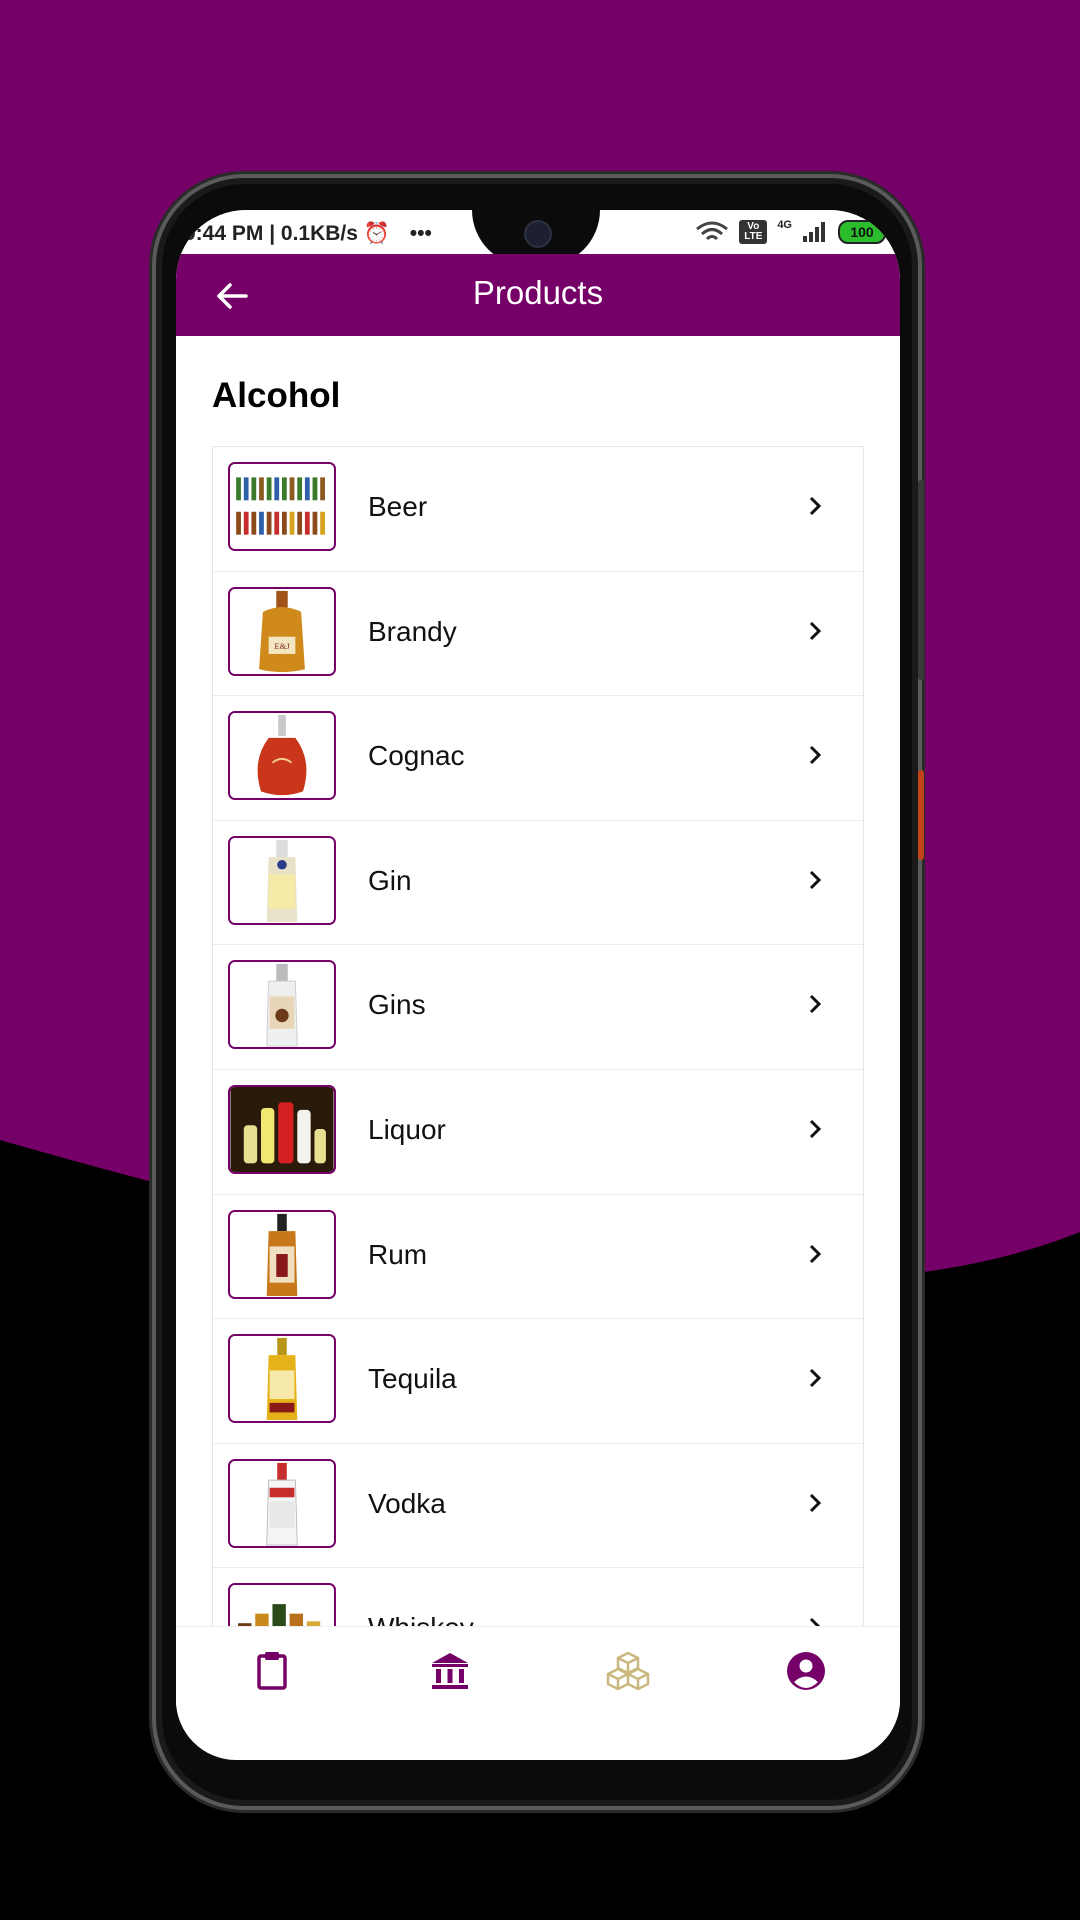 The height and width of the screenshot is (1920, 1080). Describe the element at coordinates (538, 1381) in the screenshot. I see `list-item-tequila: Tequila` at that location.